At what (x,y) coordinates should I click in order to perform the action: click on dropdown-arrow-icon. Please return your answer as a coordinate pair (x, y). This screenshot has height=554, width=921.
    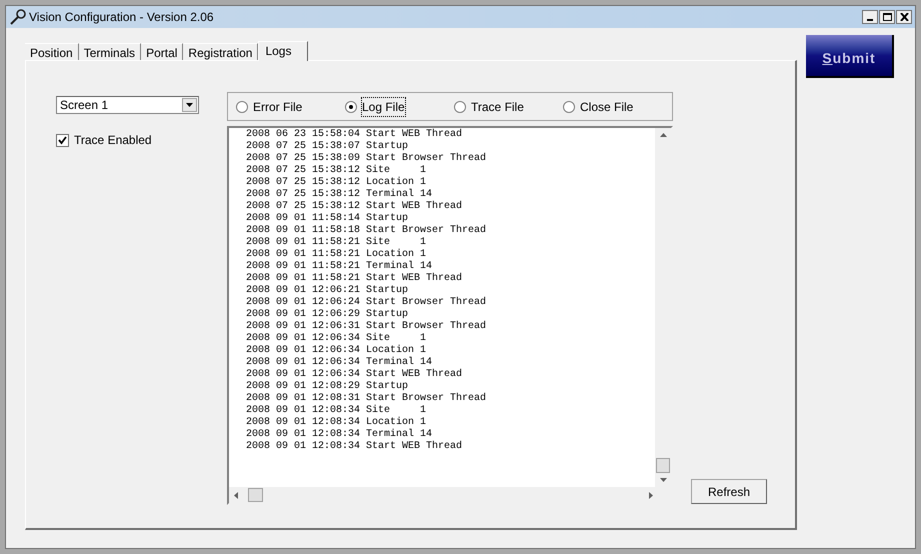
    Looking at the image, I should click on (189, 105).